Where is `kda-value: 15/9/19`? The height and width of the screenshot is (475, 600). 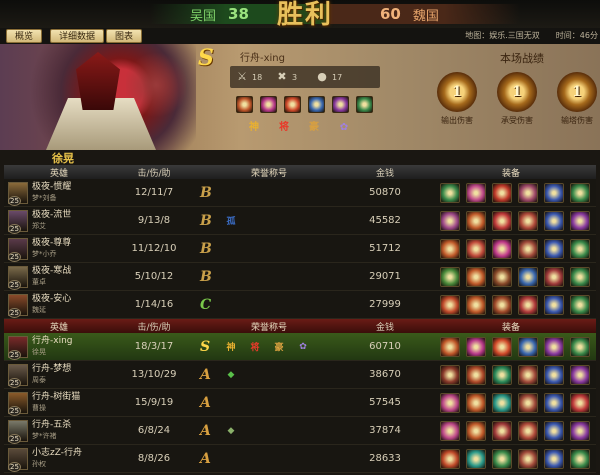 kda-value: 15/9/19 is located at coordinates (154, 402).